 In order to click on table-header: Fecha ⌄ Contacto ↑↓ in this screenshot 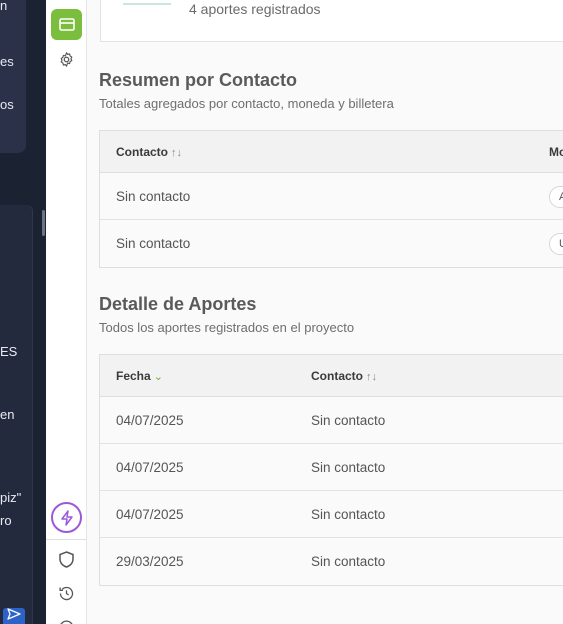, I will do `click(331, 376)`.